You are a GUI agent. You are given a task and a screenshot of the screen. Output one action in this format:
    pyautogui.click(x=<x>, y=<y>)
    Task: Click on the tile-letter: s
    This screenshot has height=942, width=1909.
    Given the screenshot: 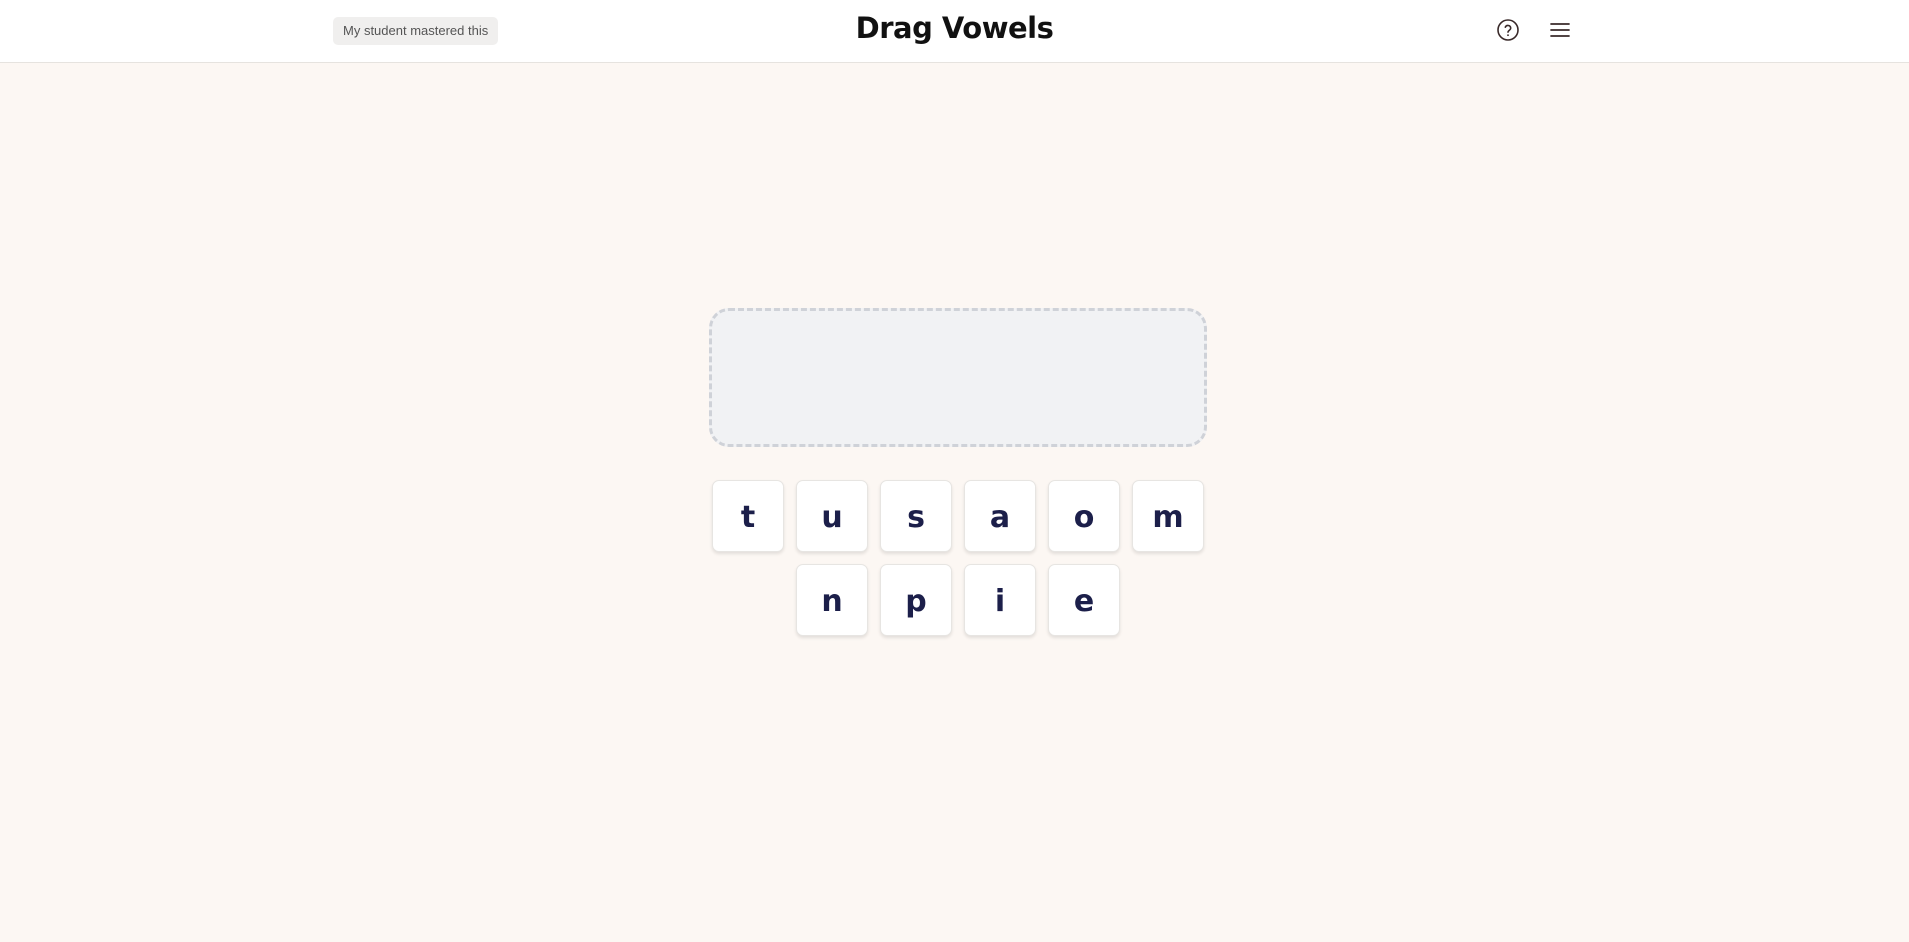 What is the action you would take?
    pyautogui.click(x=916, y=517)
    